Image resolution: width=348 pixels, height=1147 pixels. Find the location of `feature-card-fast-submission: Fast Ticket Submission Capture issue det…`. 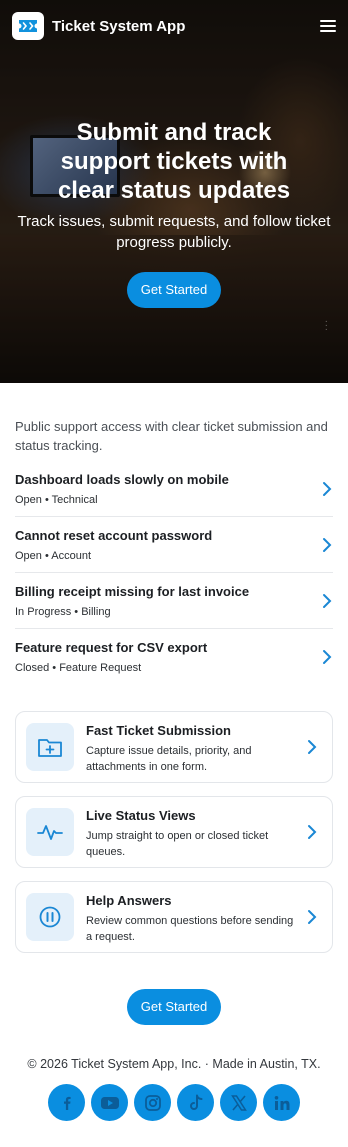

feature-card-fast-submission: Fast Ticket Submission Capture issue det… is located at coordinates (174, 747).